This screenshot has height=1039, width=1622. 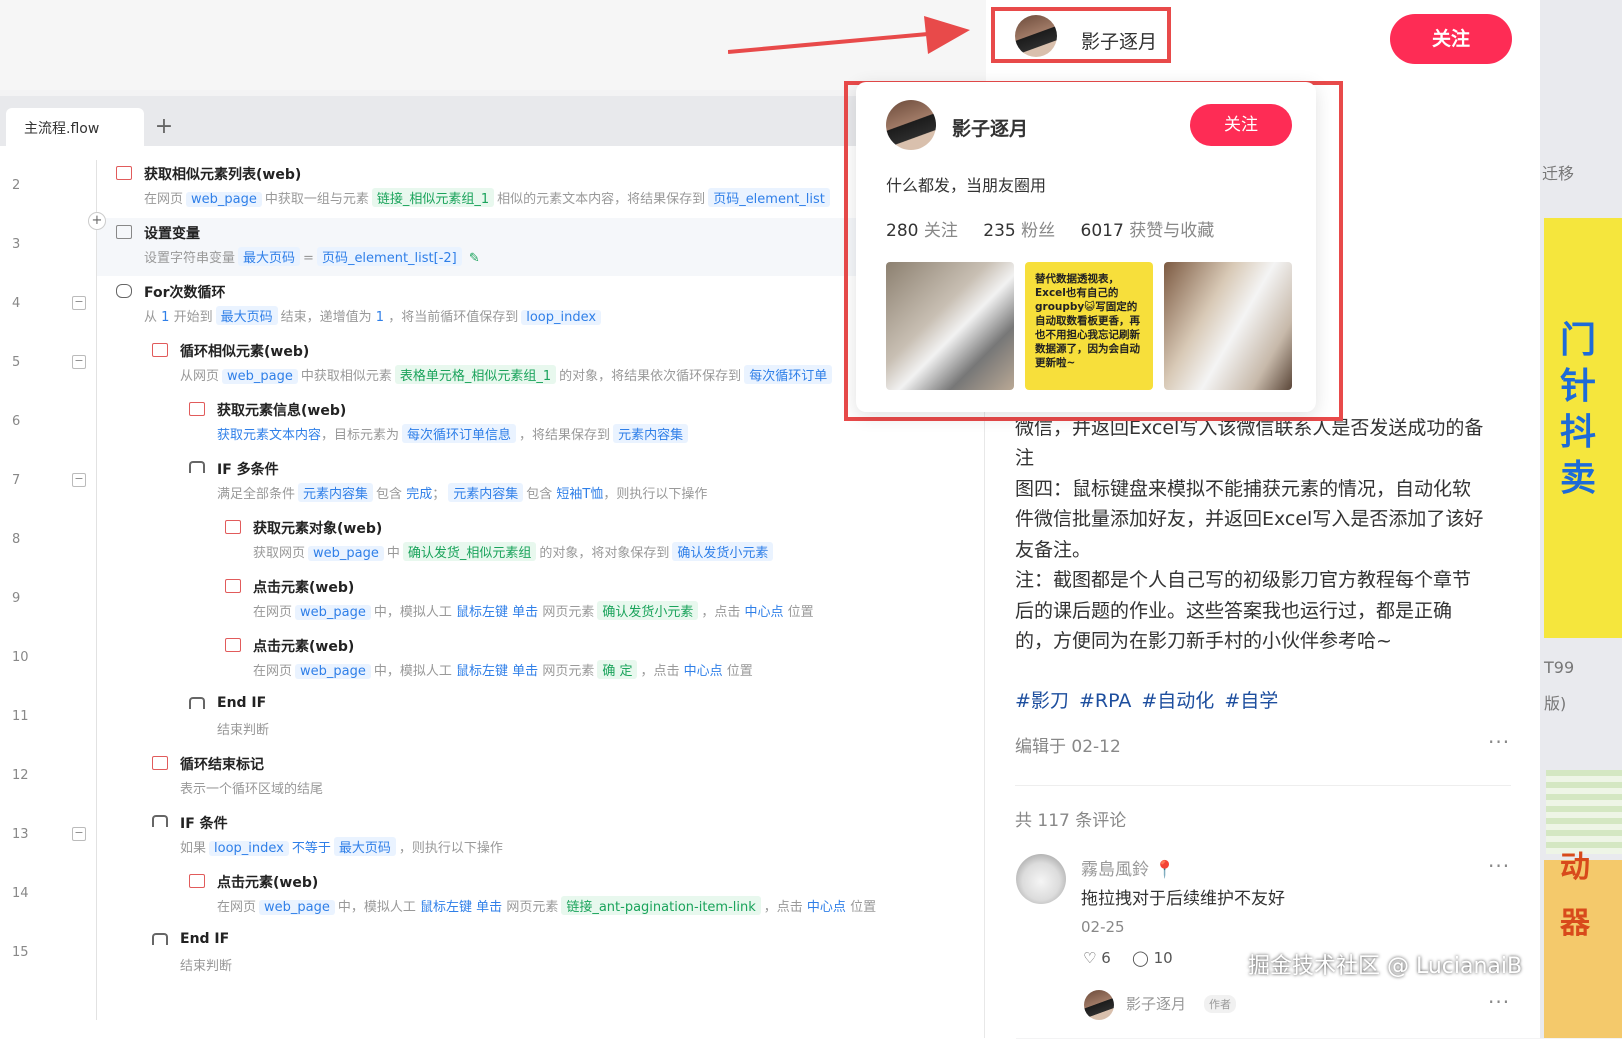 I want to click on loop-icon, so click(x=124, y=291).